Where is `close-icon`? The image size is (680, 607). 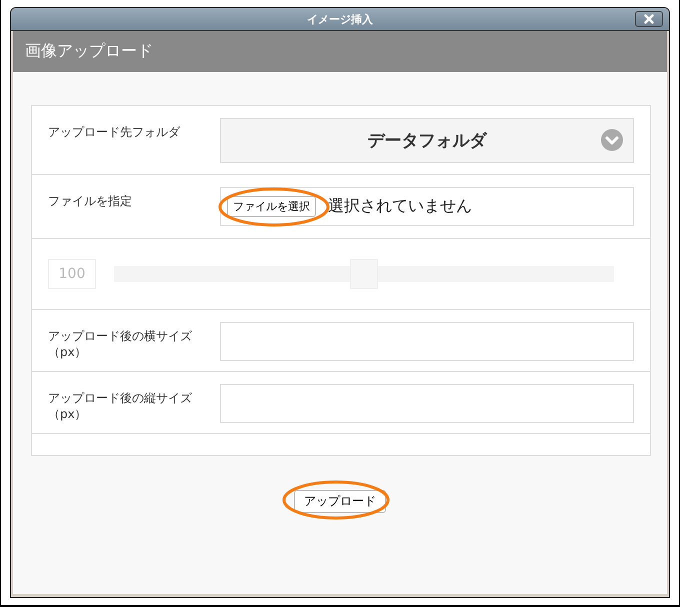
close-icon is located at coordinates (649, 19).